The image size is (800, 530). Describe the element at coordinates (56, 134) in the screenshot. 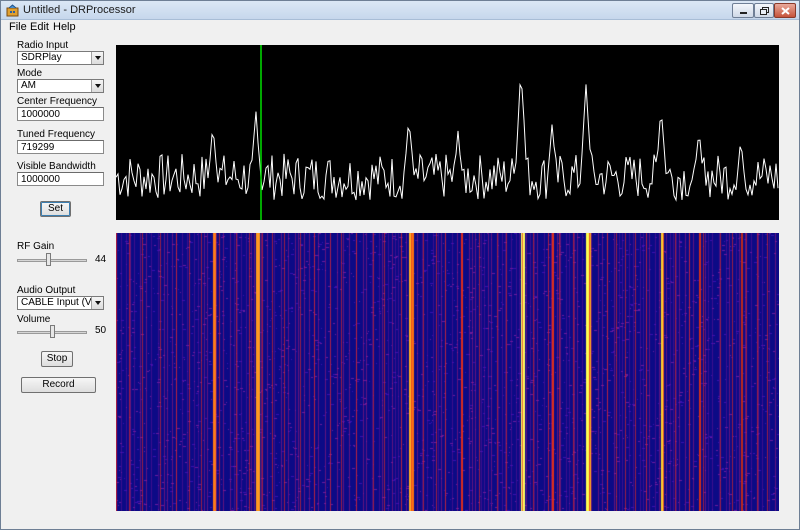

I see `tuned-frequency-label: Tuned Frequency` at that location.